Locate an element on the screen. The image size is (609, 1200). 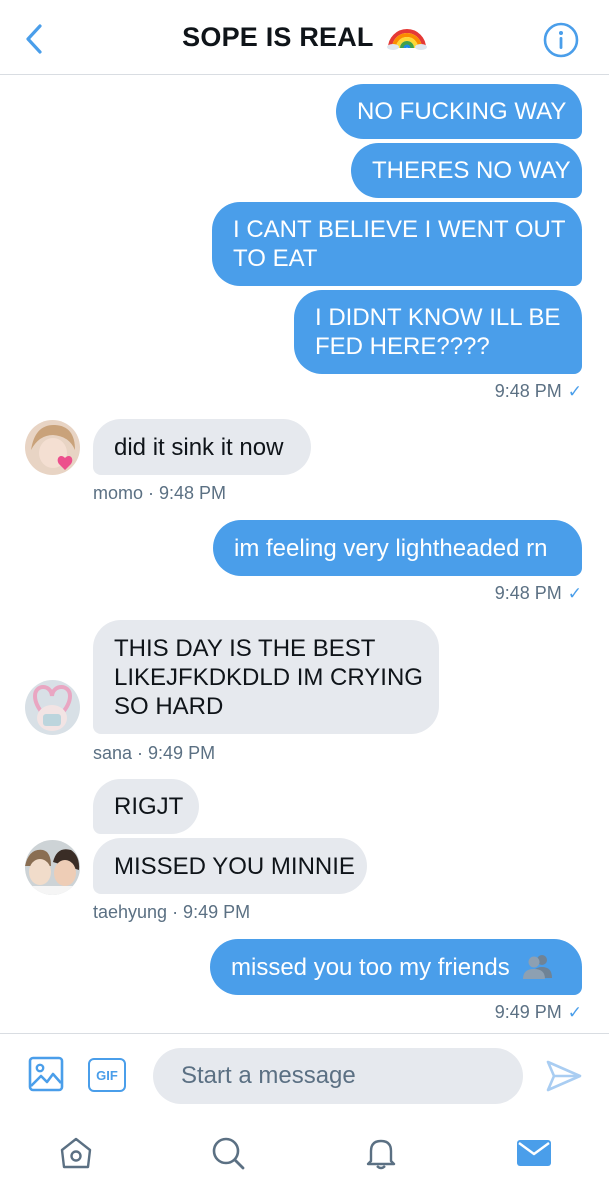
message-text: I CANT BELIEVE I WENT OUT is located at coordinates (399, 229).